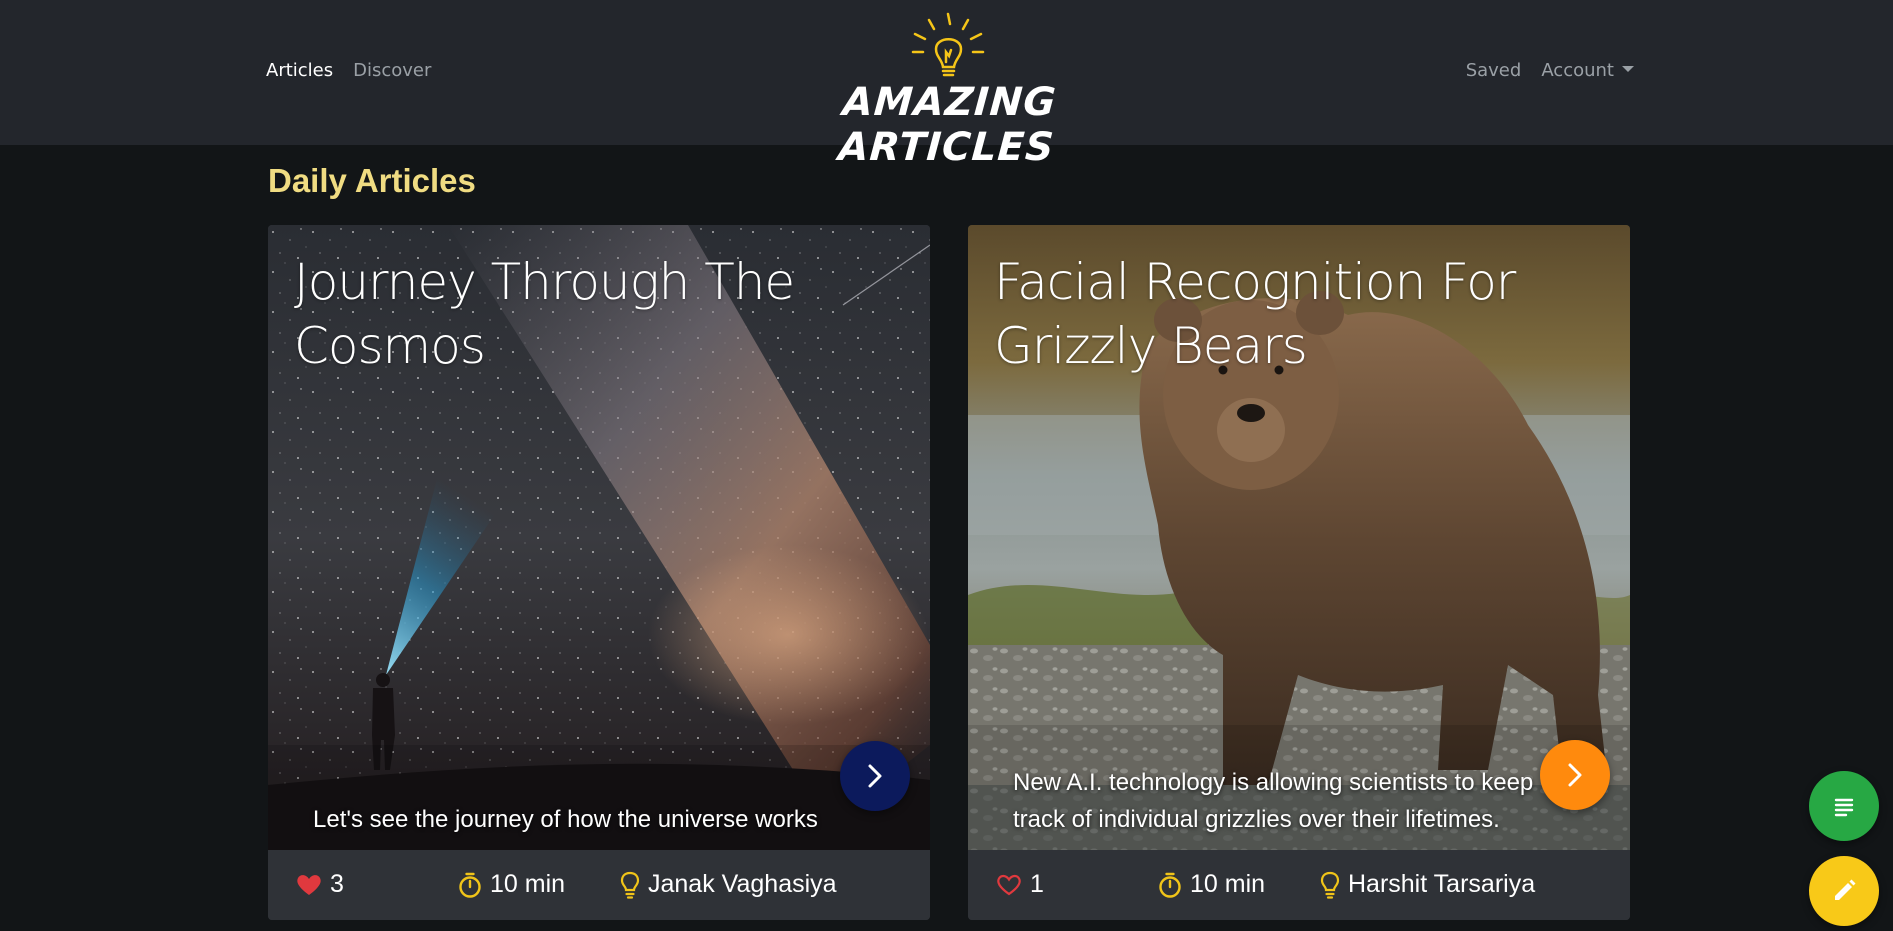  Describe the element at coordinates (742, 884) in the screenshot. I see `author-name: Janak Vaghasiya` at that location.